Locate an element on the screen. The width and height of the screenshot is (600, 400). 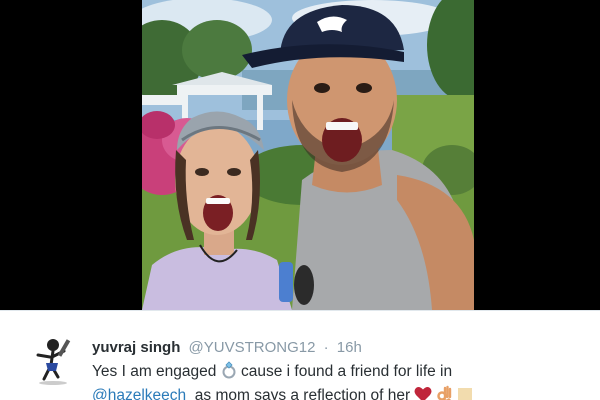
cricketer-avatar-icon is located at coordinates (53, 360).